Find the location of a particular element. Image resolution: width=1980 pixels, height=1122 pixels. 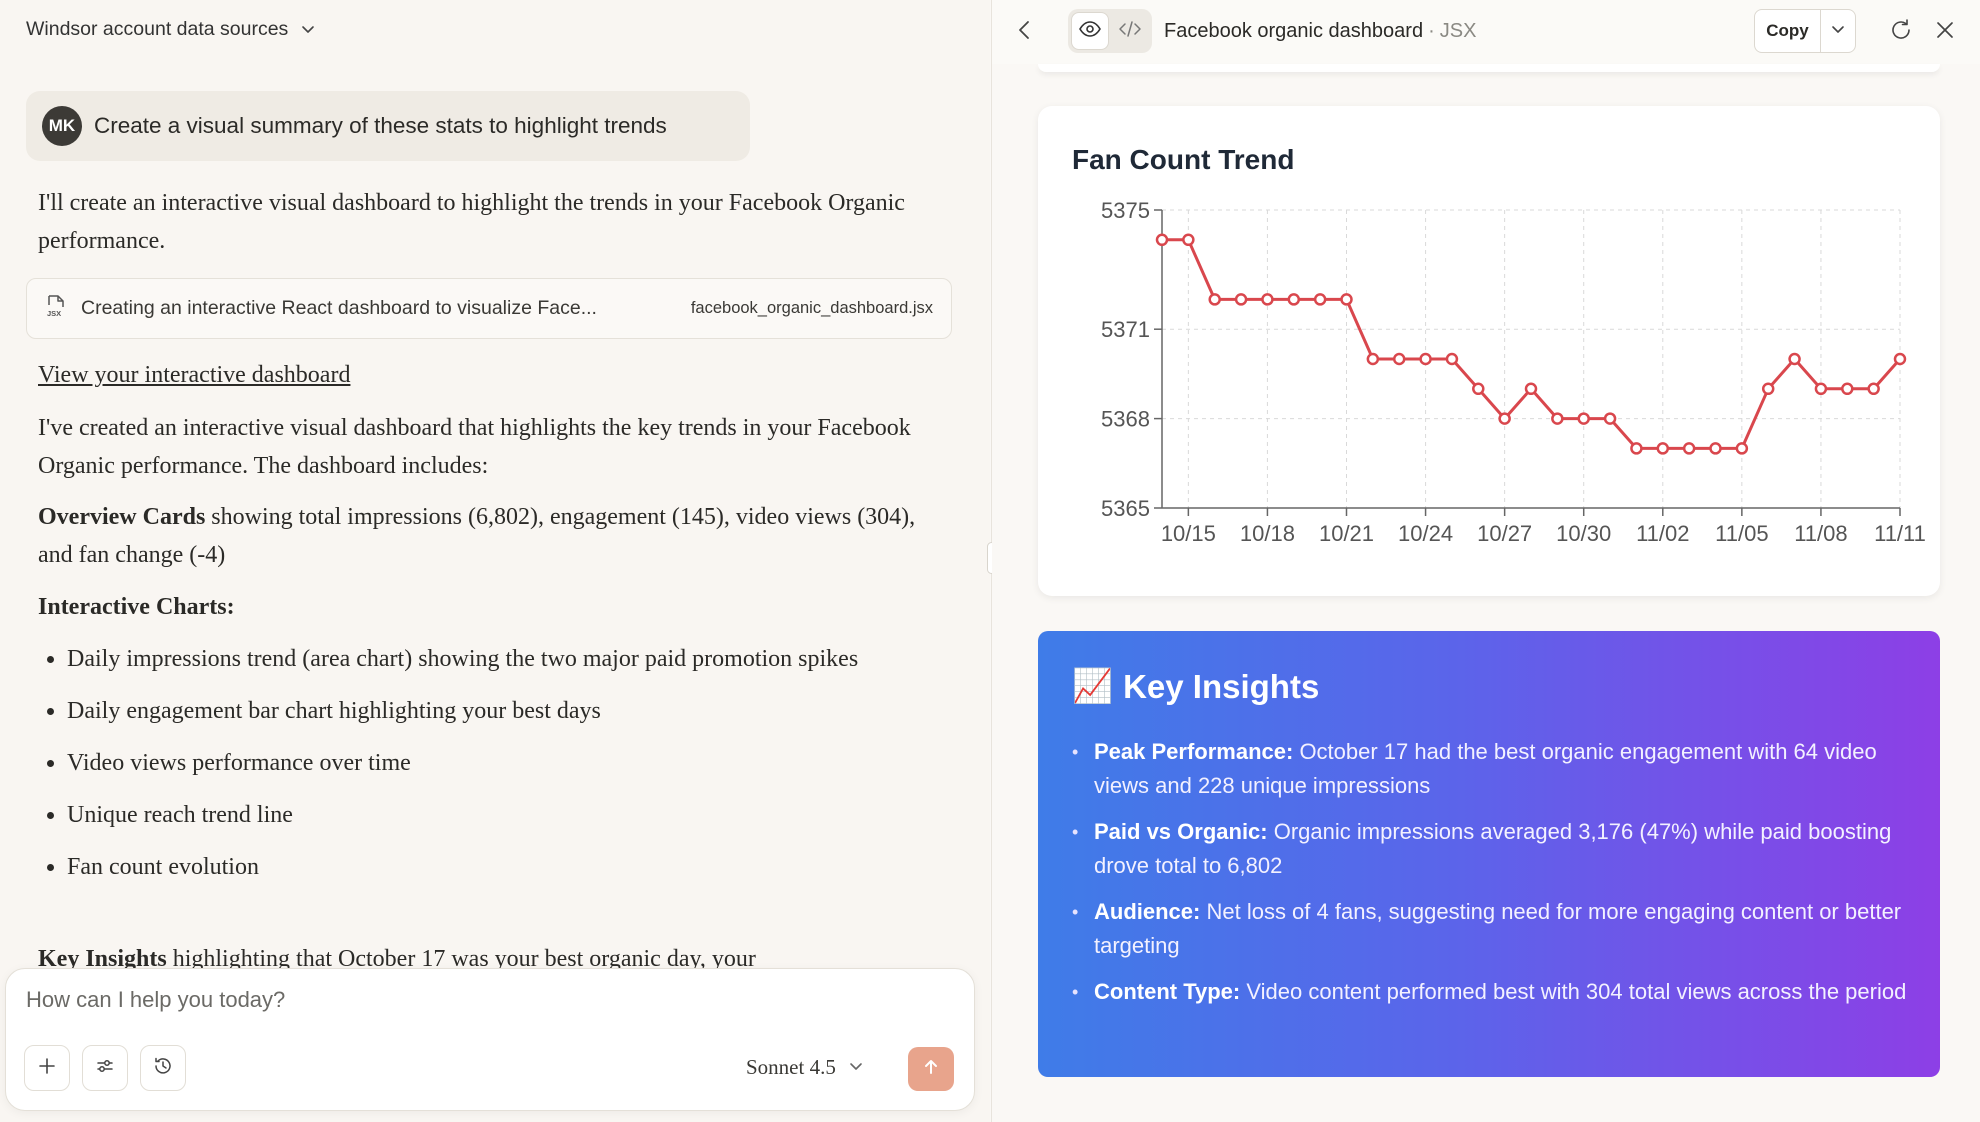

overview-bold: Overview Cards is located at coordinates (122, 517).